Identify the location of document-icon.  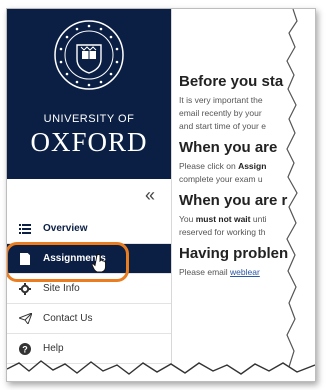
(25, 258).